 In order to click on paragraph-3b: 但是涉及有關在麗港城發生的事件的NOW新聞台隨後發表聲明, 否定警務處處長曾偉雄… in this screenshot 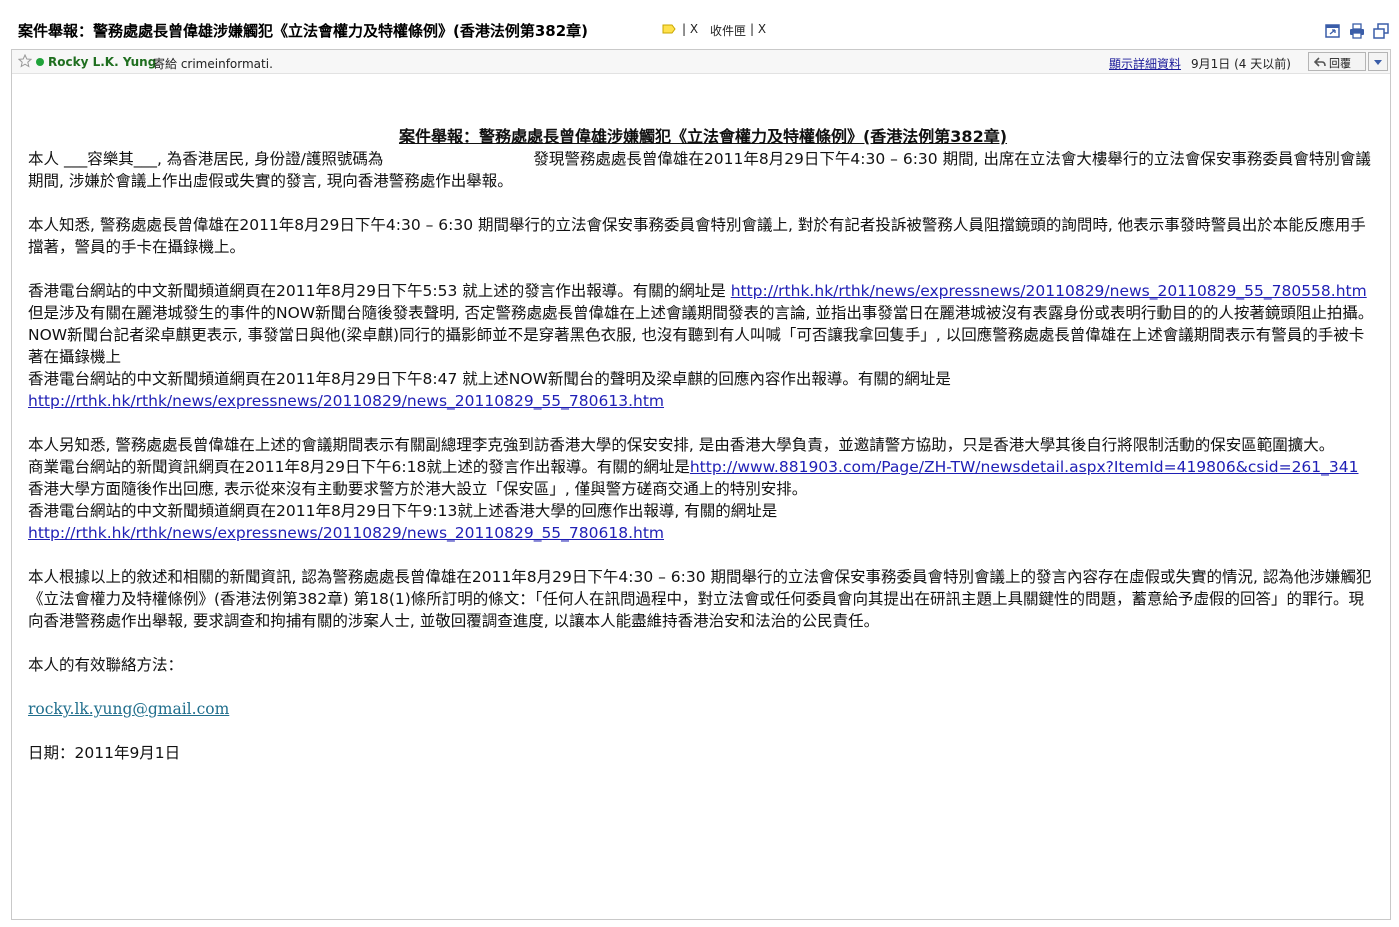, I will do `click(701, 313)`.